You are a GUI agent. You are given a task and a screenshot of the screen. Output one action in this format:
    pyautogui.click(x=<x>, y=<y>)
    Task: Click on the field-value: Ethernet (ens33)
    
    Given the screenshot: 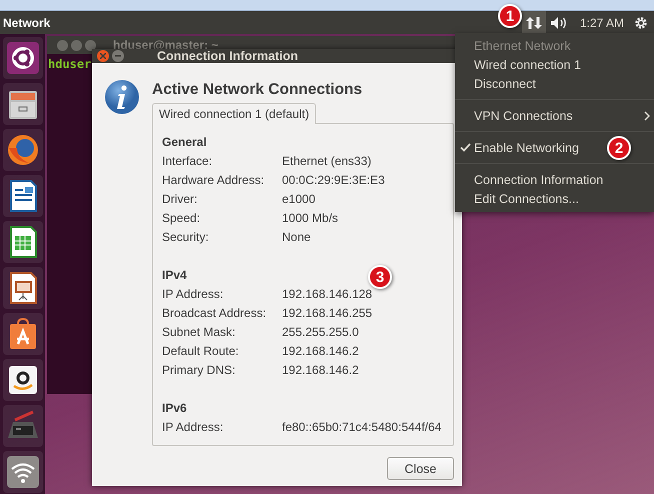 What is the action you would take?
    pyautogui.click(x=327, y=161)
    